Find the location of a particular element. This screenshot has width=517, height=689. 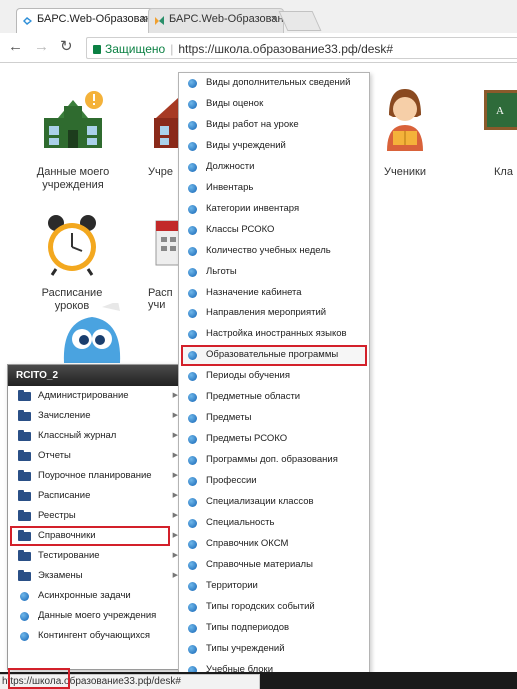

start-menu-item: Данные моего учреждения is located at coordinates (97, 616).